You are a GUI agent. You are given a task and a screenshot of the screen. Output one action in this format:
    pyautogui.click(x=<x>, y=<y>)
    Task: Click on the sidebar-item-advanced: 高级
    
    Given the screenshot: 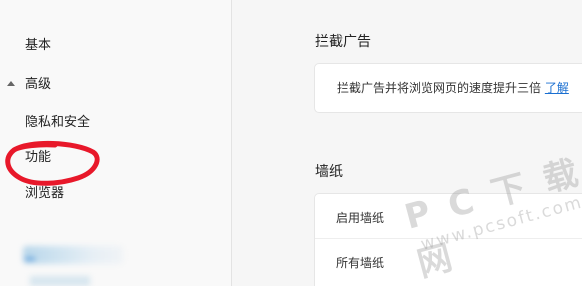 What is the action you would take?
    pyautogui.click(x=38, y=85)
    